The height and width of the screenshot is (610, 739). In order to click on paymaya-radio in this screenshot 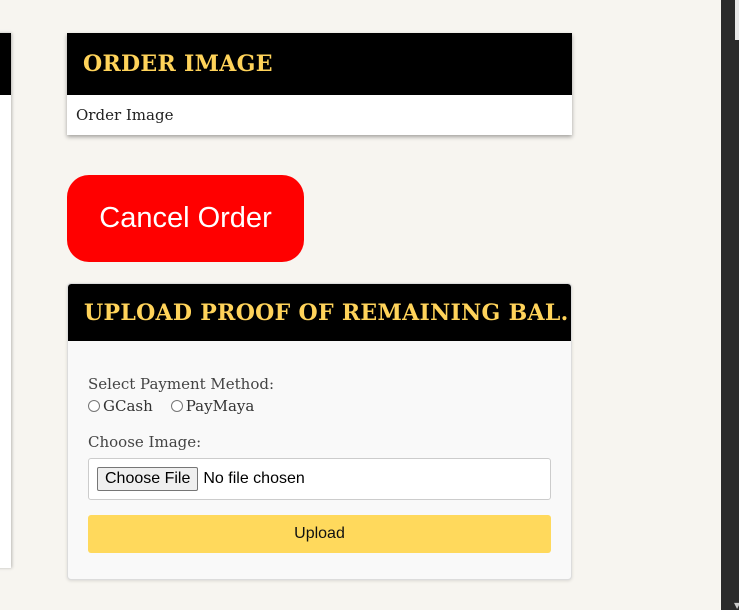, I will do `click(176, 406)`.